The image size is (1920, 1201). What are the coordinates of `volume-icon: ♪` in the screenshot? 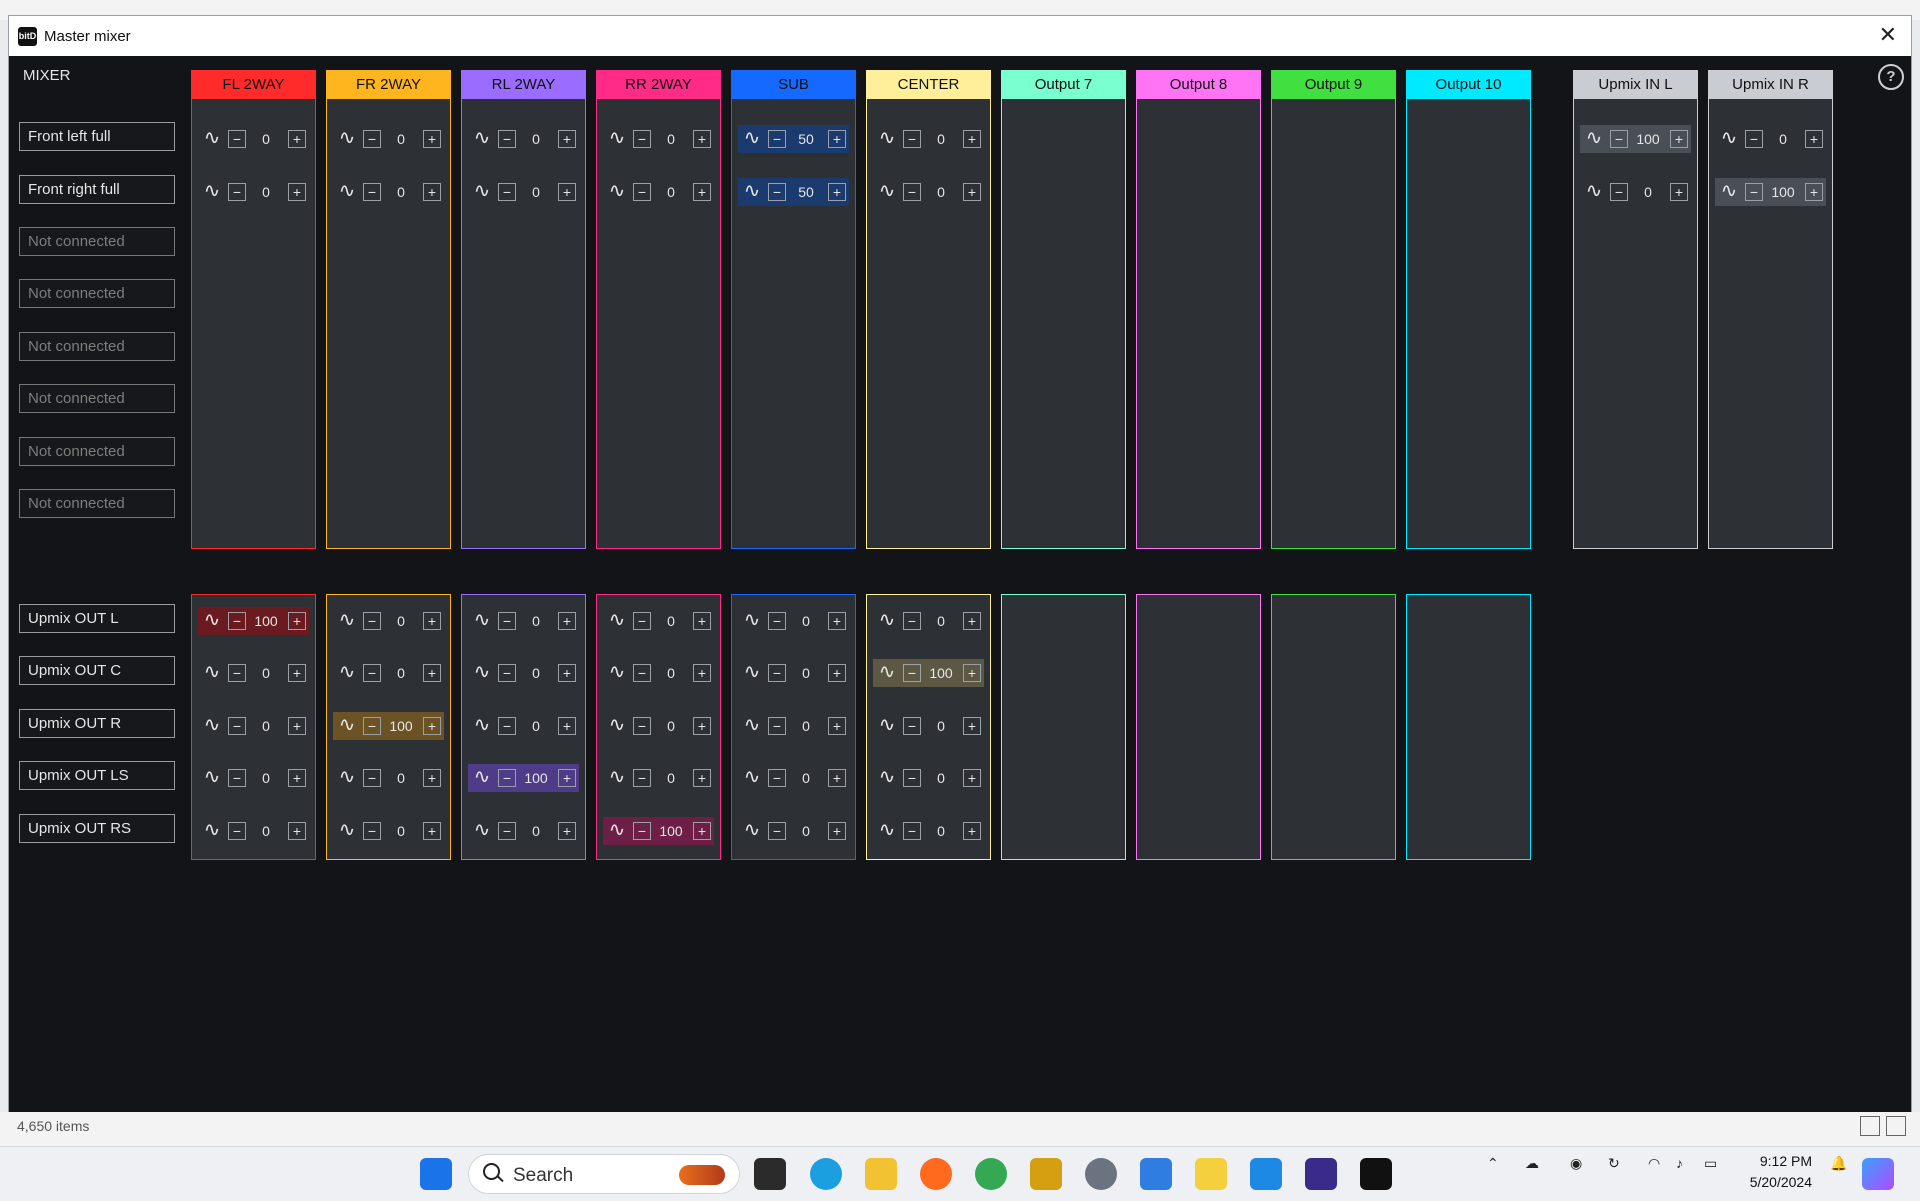 It's located at (1679, 1163).